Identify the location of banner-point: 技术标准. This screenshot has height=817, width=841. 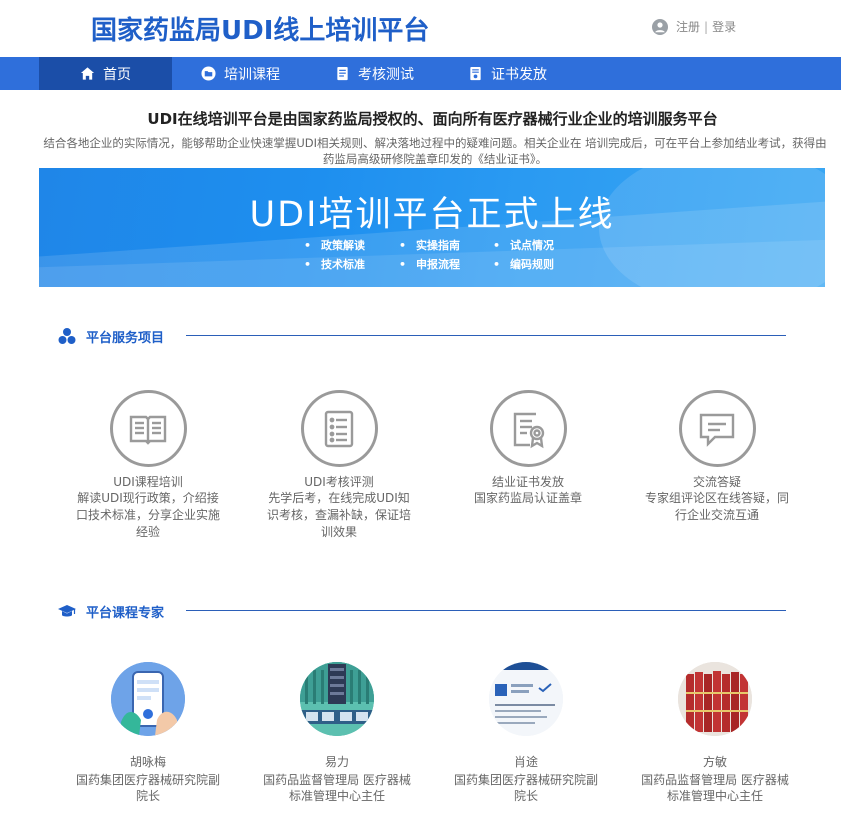
(334, 264).